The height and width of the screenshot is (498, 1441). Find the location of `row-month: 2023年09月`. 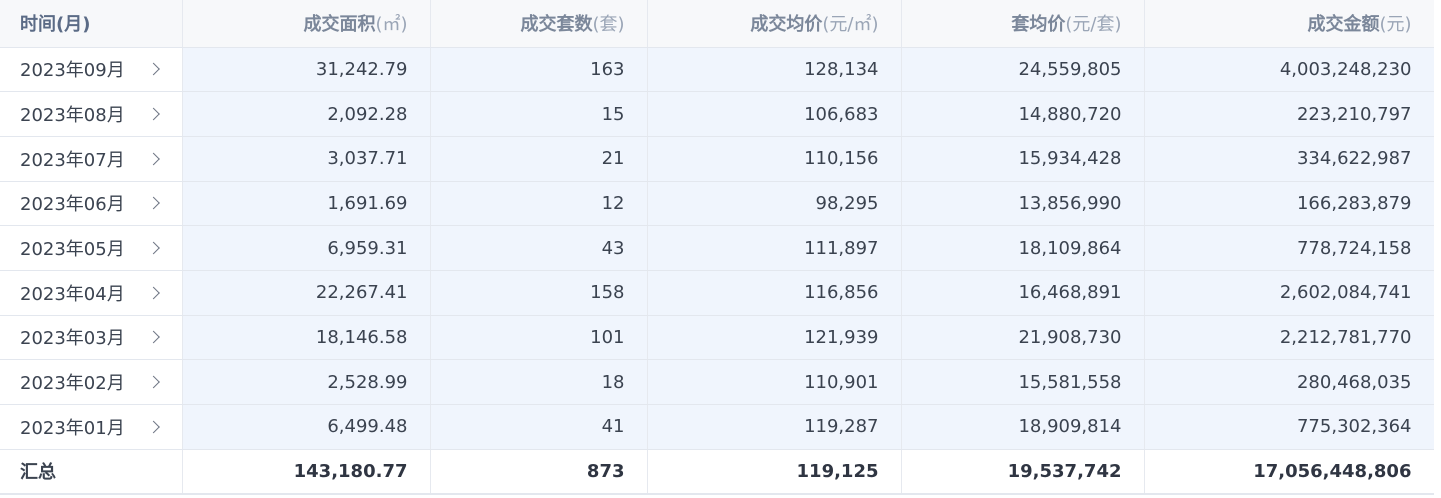

row-month: 2023年09月 is located at coordinates (72, 71).